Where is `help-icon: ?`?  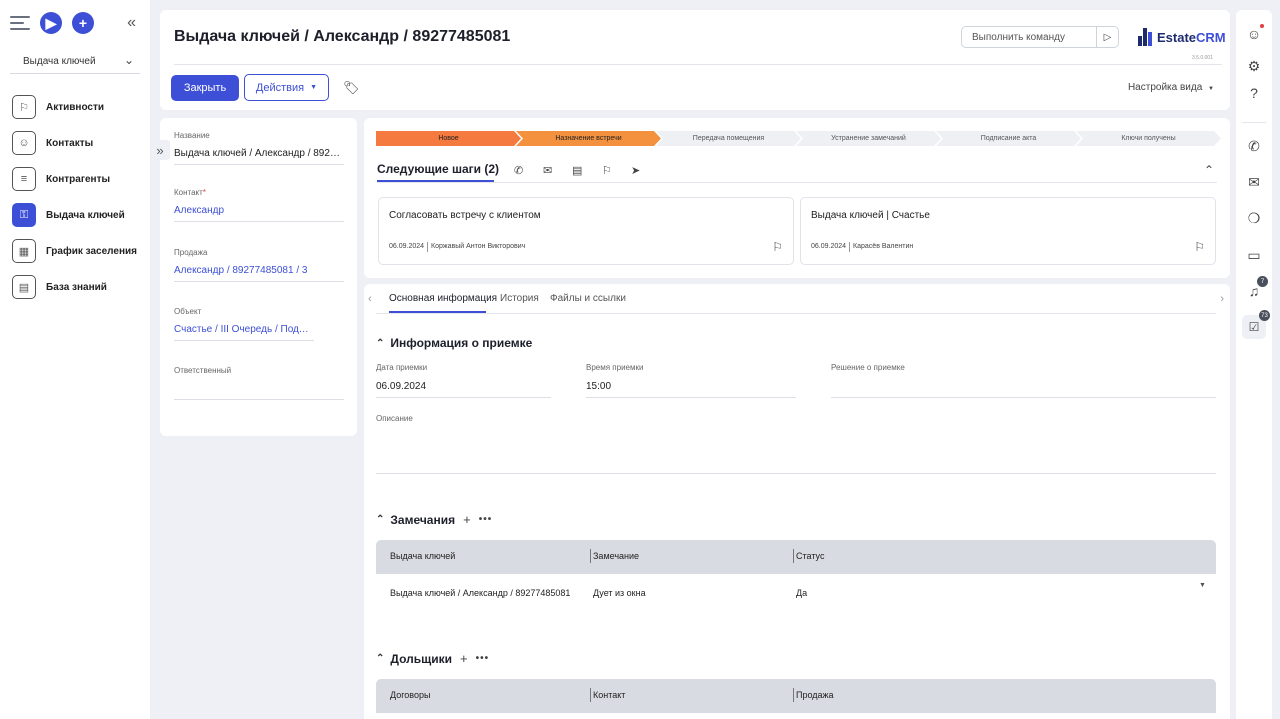 help-icon: ? is located at coordinates (1254, 93).